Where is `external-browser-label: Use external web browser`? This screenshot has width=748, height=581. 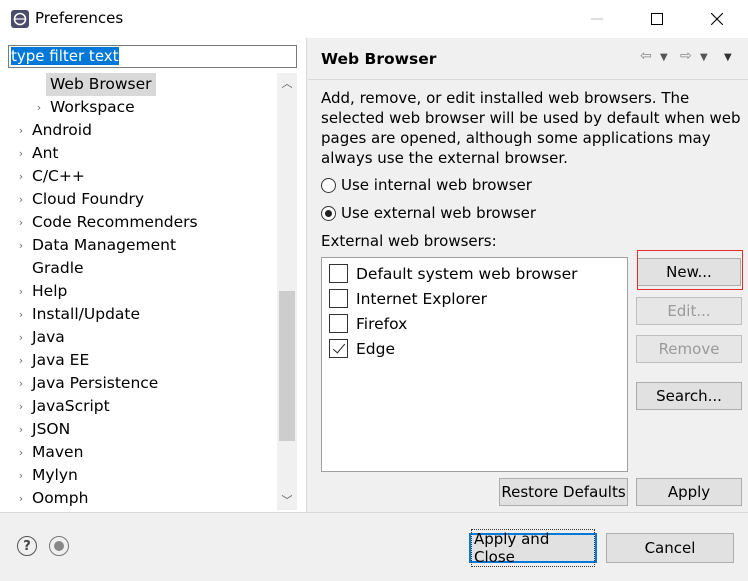 external-browser-label: Use external web browser is located at coordinates (439, 213).